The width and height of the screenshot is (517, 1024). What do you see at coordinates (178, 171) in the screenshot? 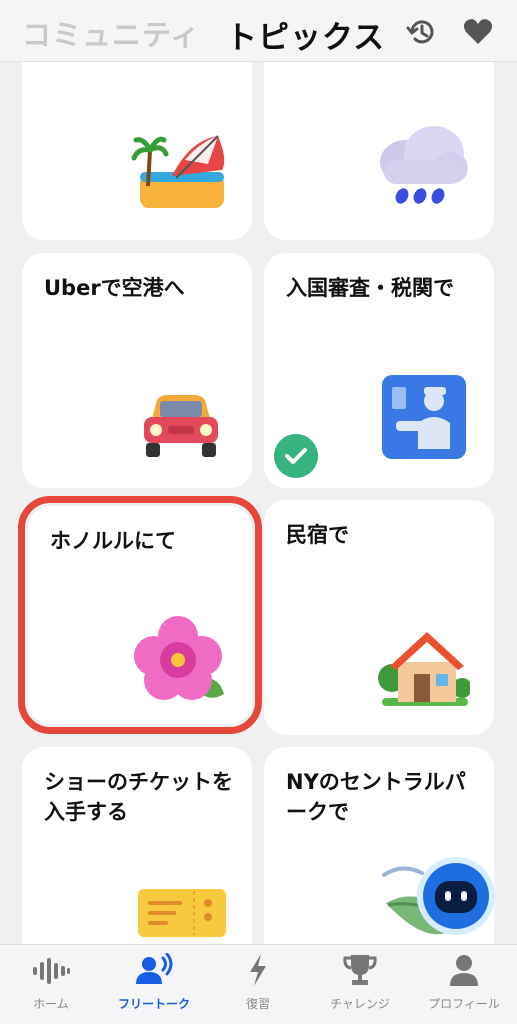
I see `beach-umbrella-icon` at bounding box center [178, 171].